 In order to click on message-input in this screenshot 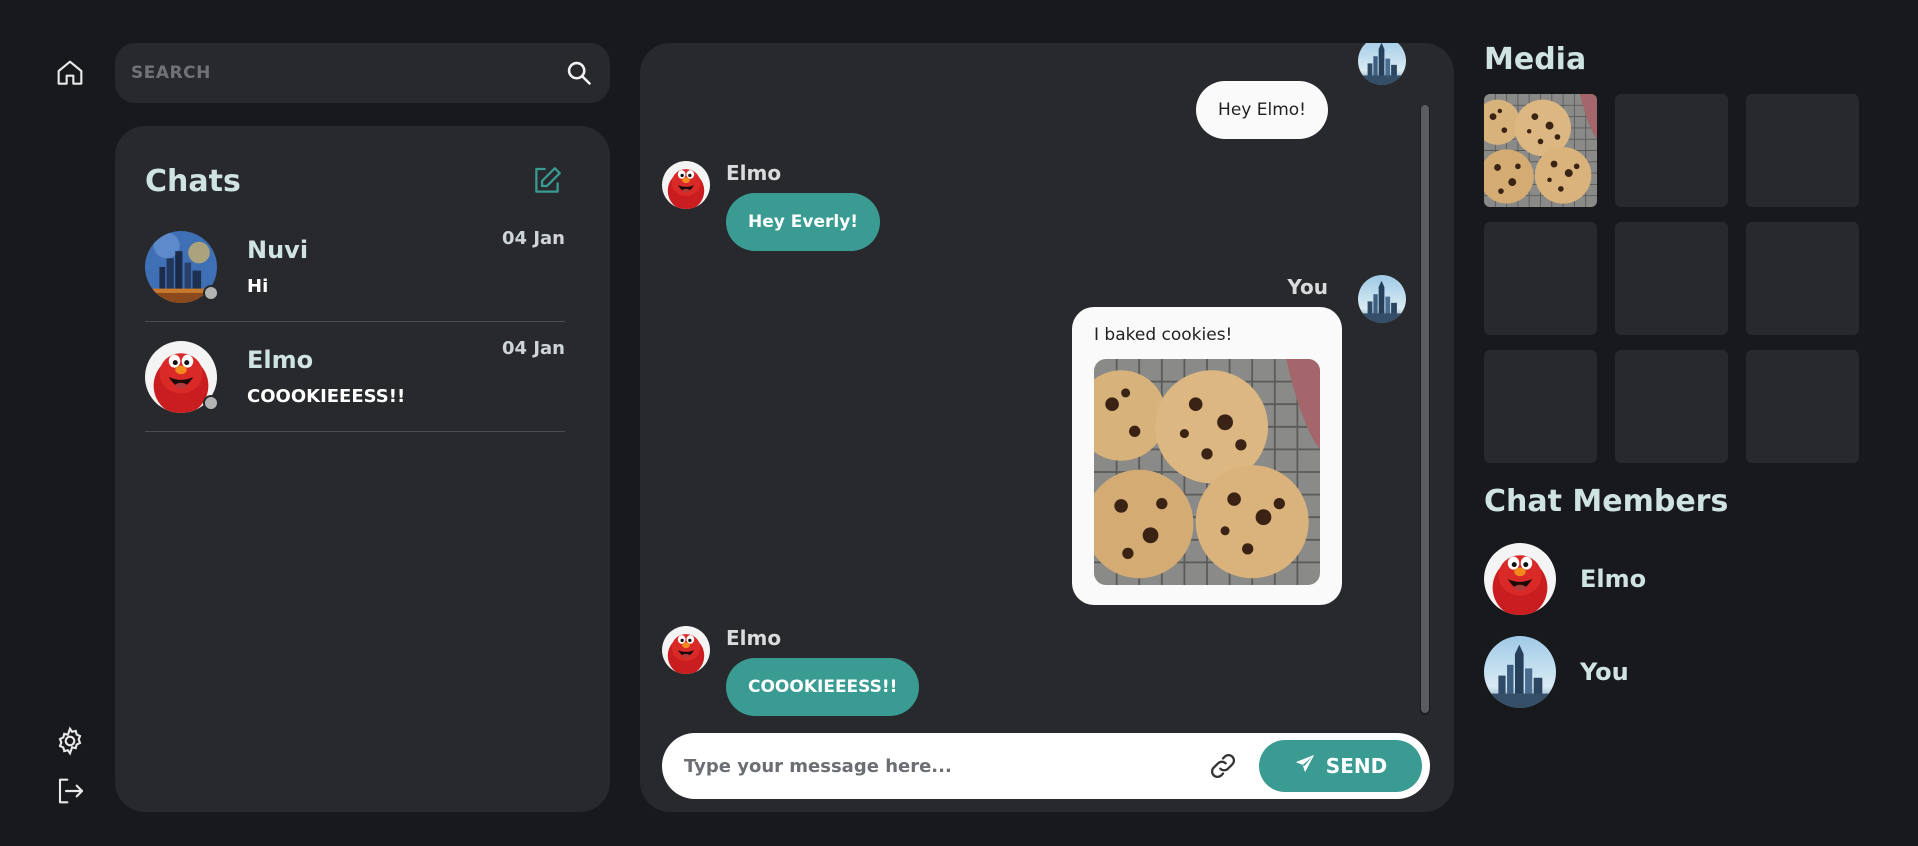, I will do `click(943, 766)`.